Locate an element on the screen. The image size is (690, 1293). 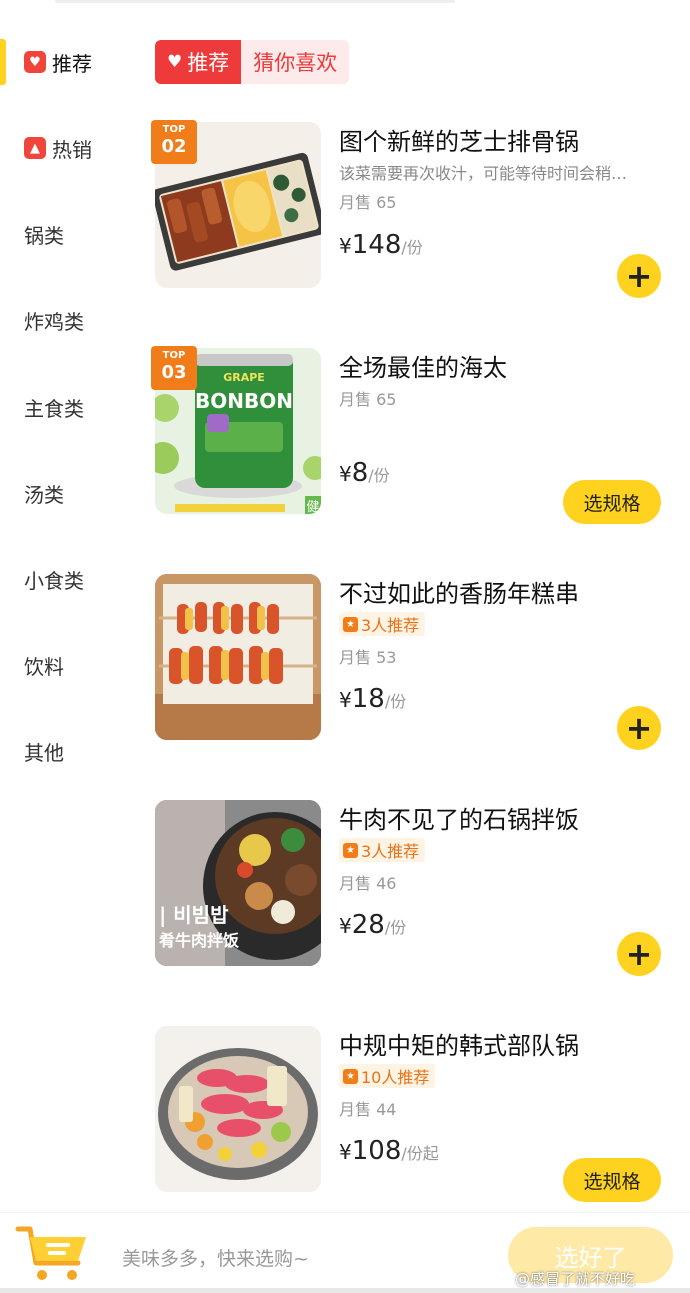
sidebar-item-soup: 汤类 is located at coordinates (70, 493).